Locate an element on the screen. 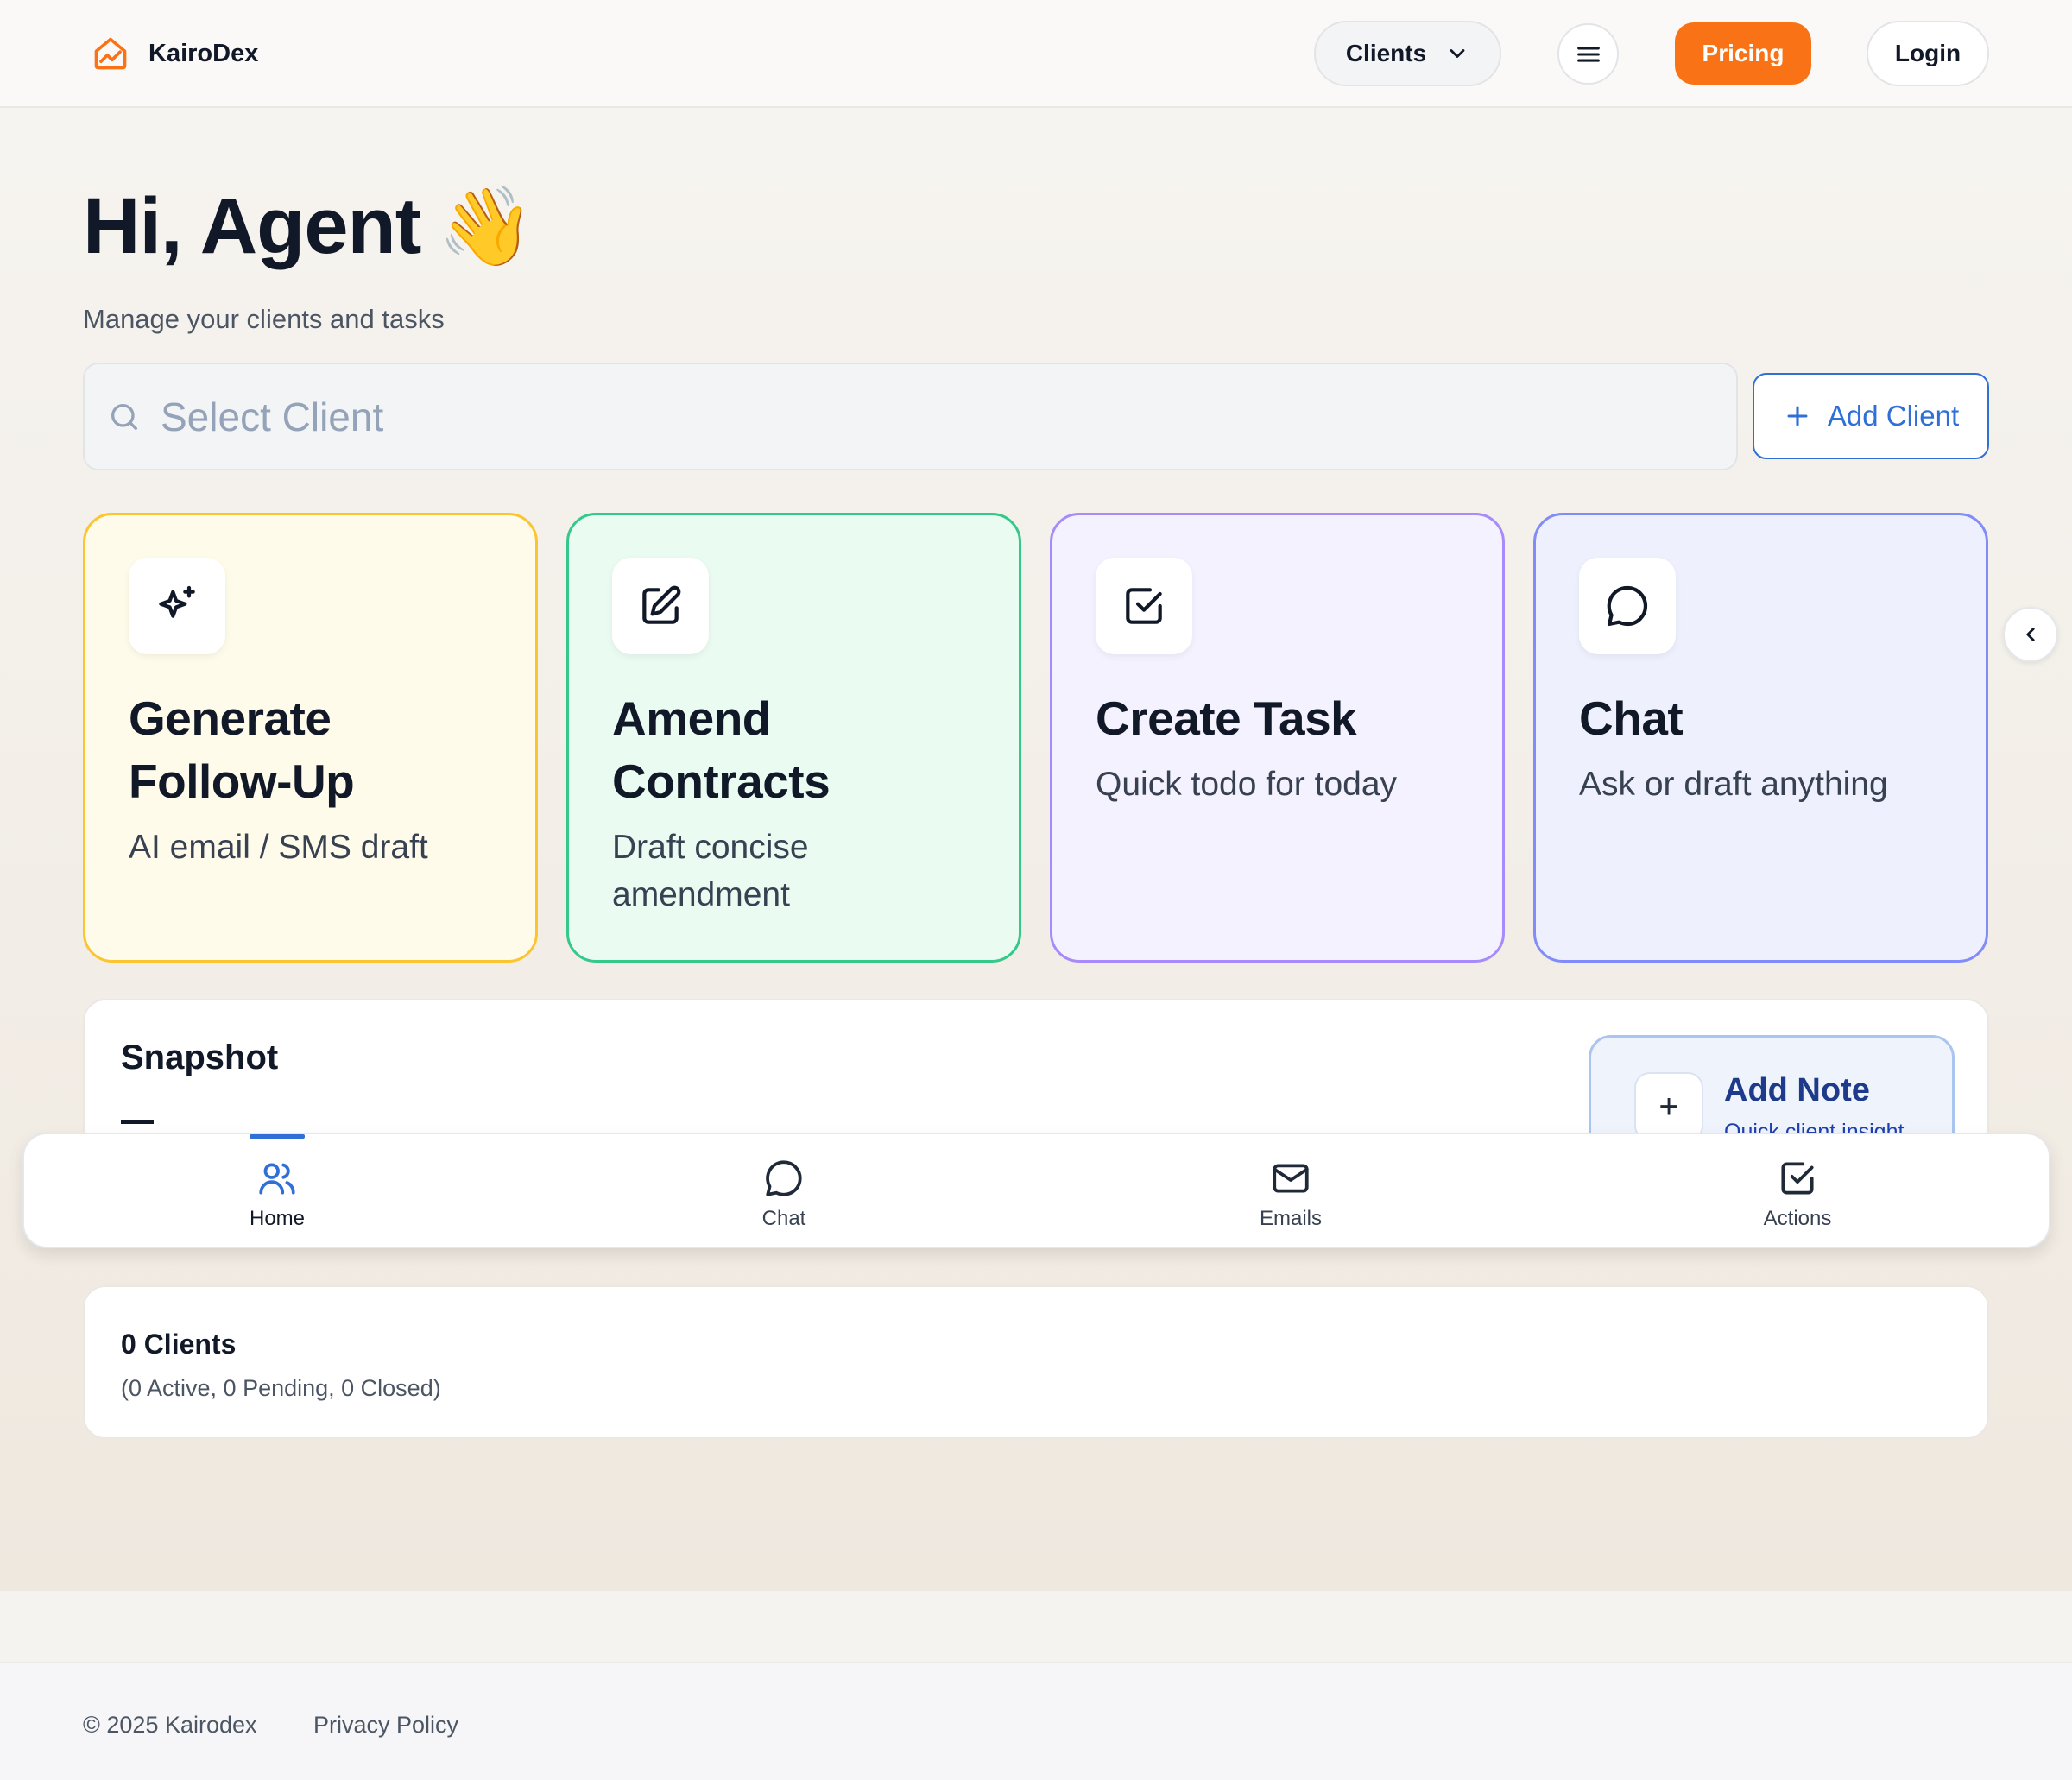 This screenshot has width=2072, height=1780. select-client-input is located at coordinates (894, 416).